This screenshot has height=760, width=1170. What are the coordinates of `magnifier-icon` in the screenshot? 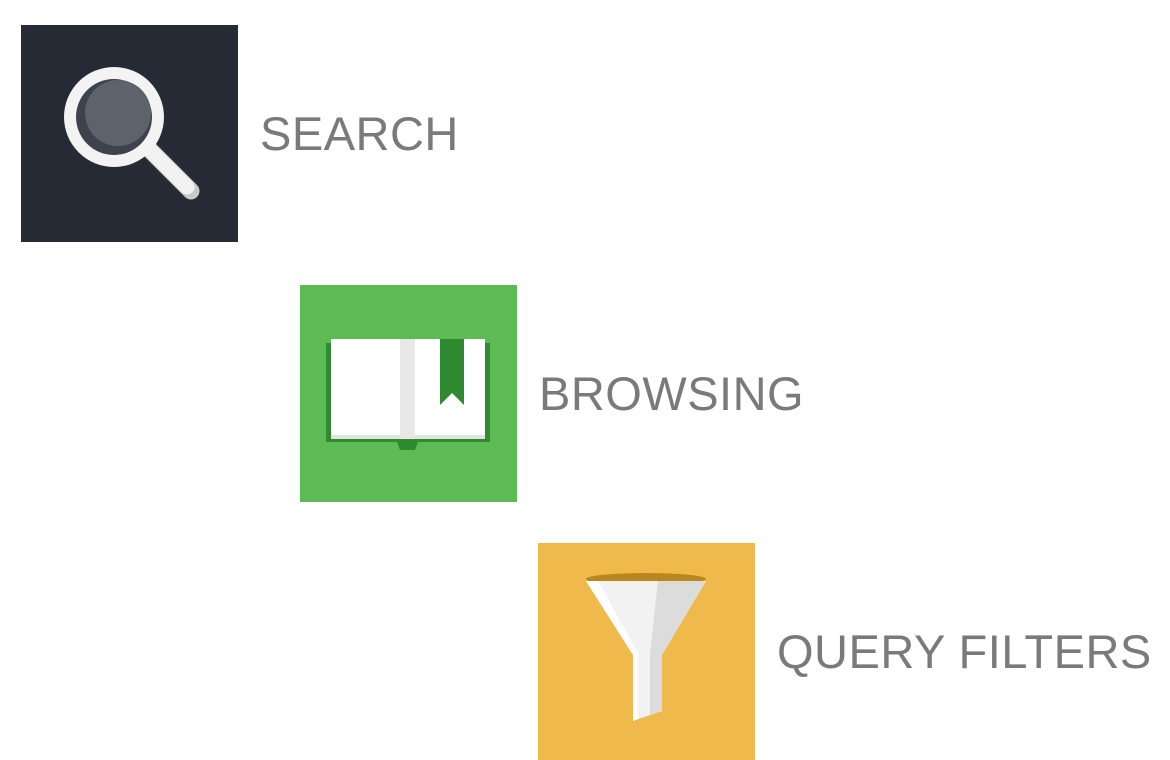 It's located at (129, 133).